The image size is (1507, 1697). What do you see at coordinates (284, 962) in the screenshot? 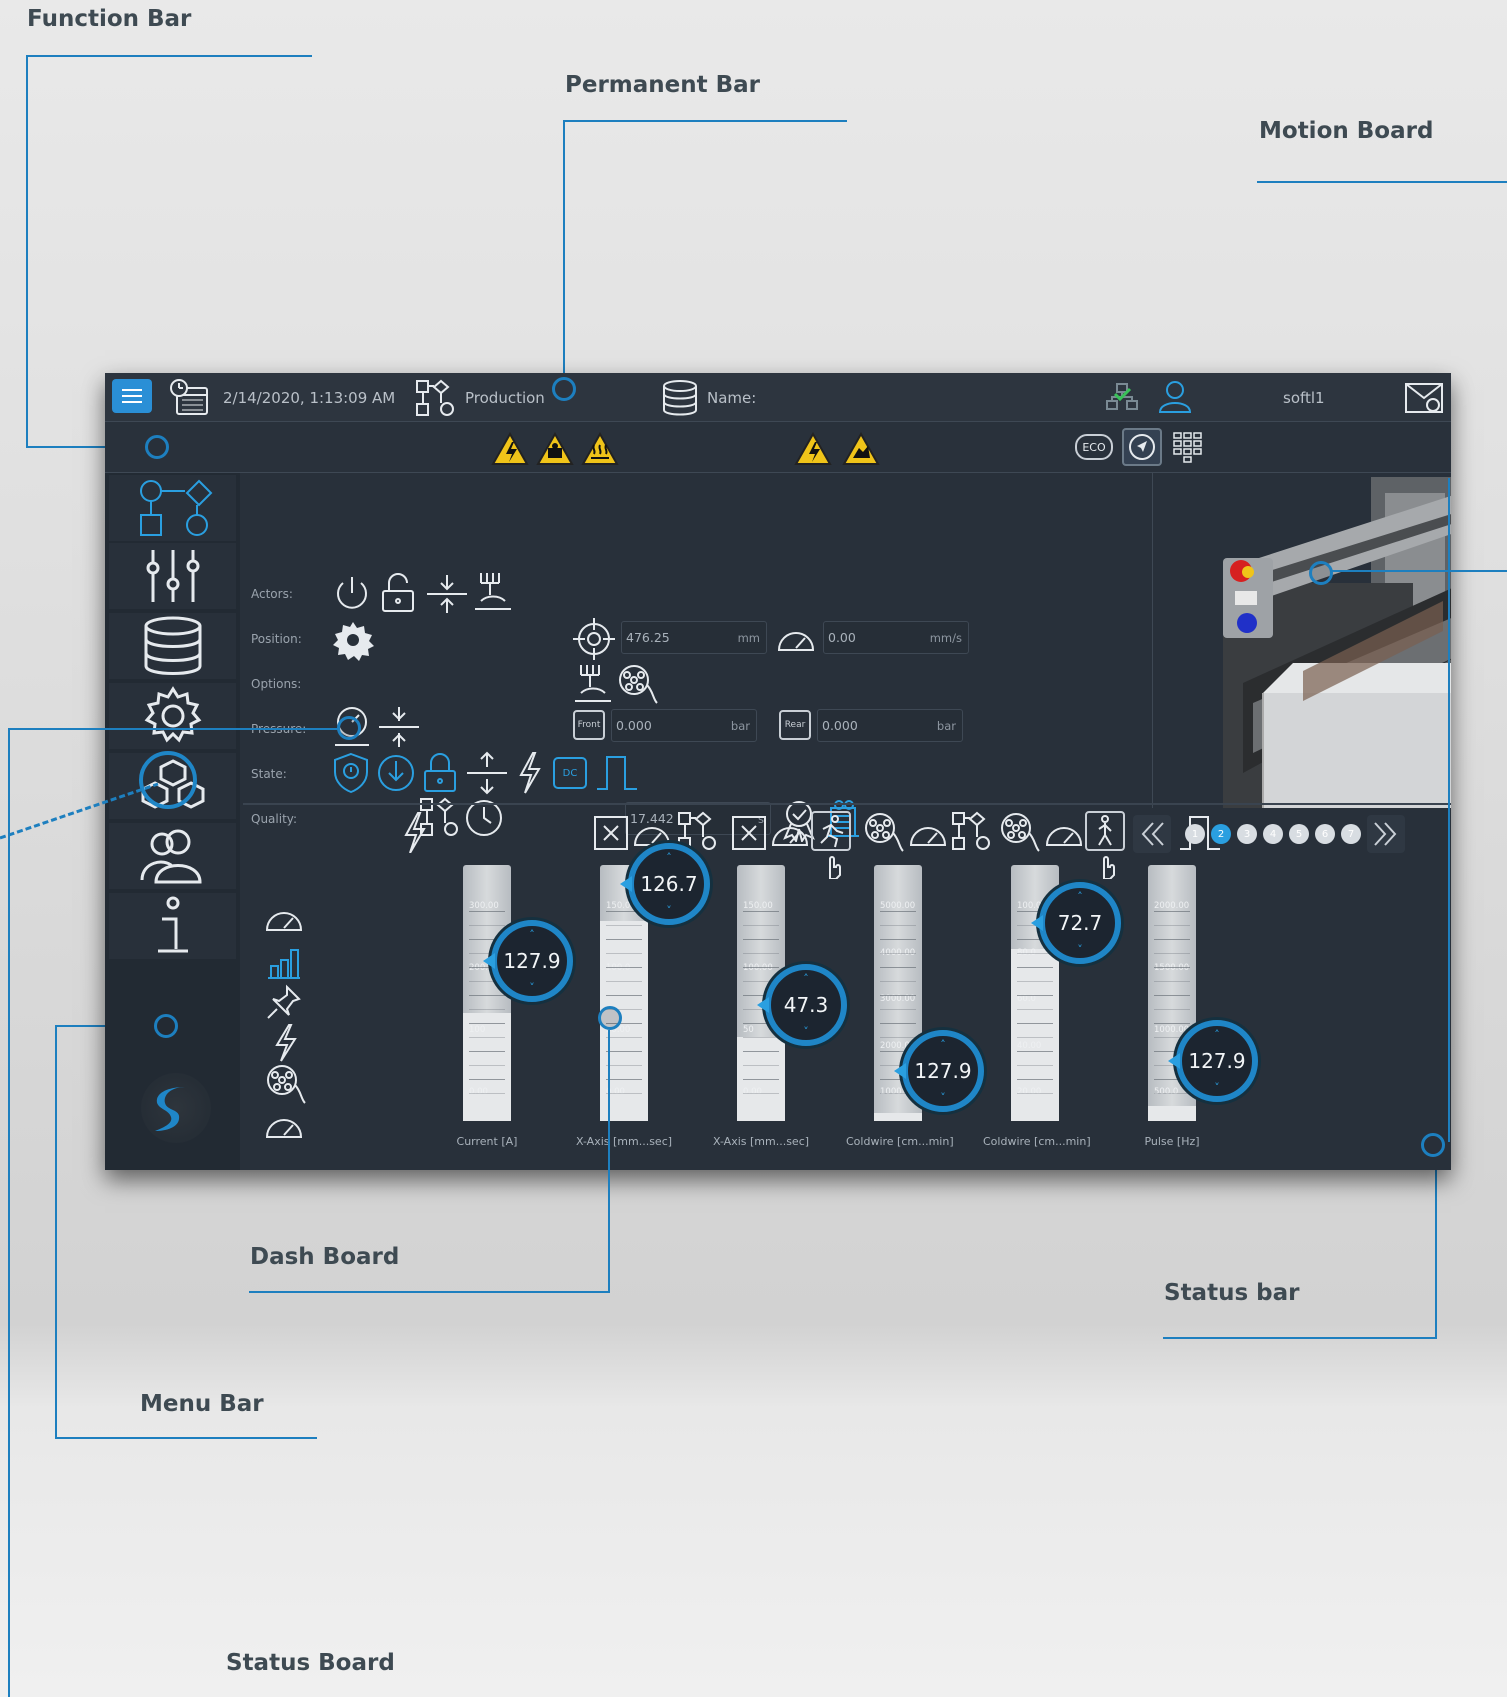
I see `bar-chart-icon` at bounding box center [284, 962].